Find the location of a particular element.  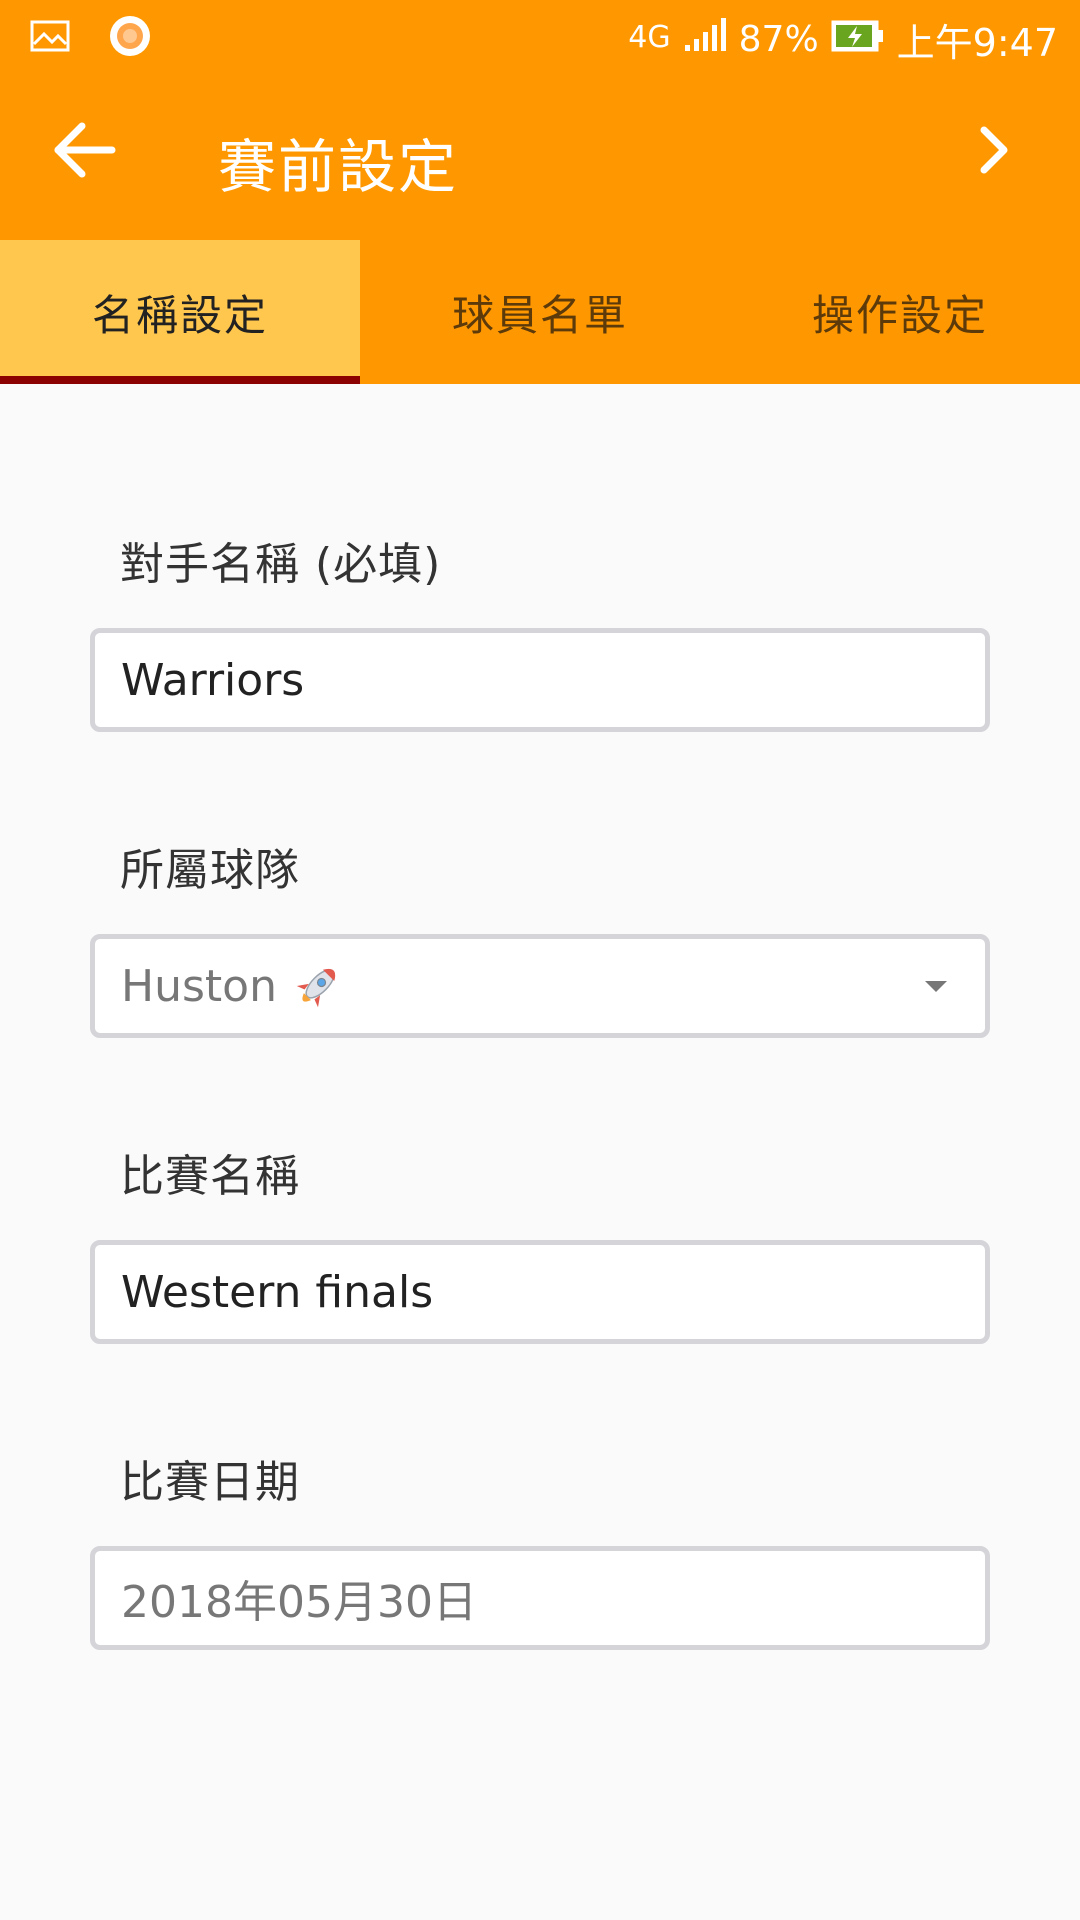

back-button is located at coordinates (84, 152).